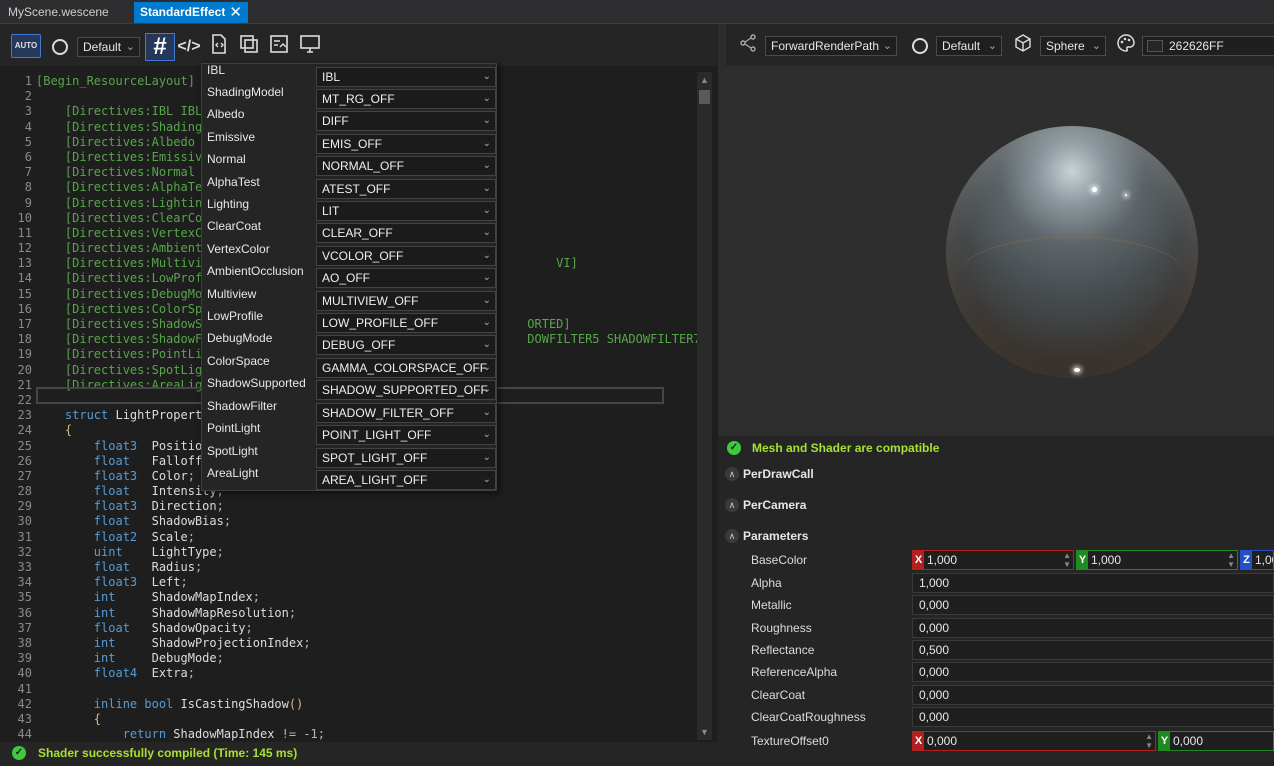  Describe the element at coordinates (406, 99) in the screenshot. I see `directive-select: MT_RG_OFF ⌄` at that location.